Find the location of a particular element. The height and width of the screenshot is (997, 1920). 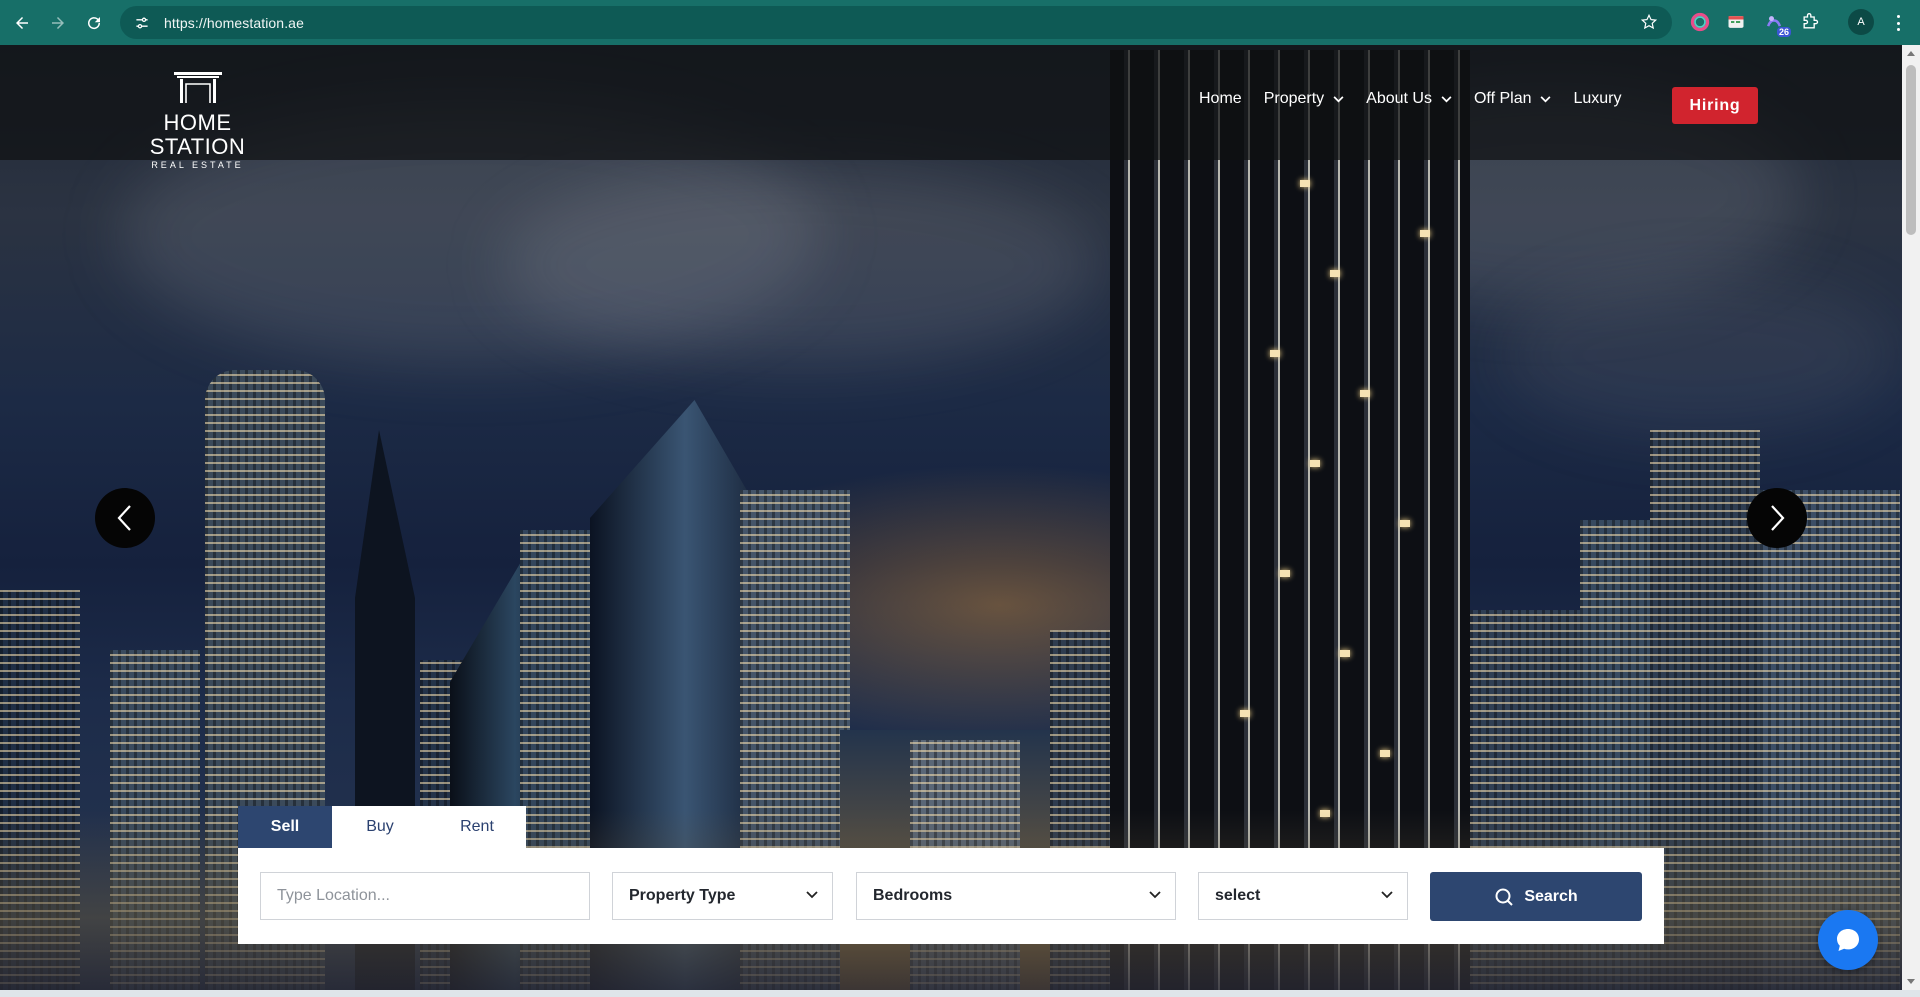

chevron-left-icon is located at coordinates (124, 518).